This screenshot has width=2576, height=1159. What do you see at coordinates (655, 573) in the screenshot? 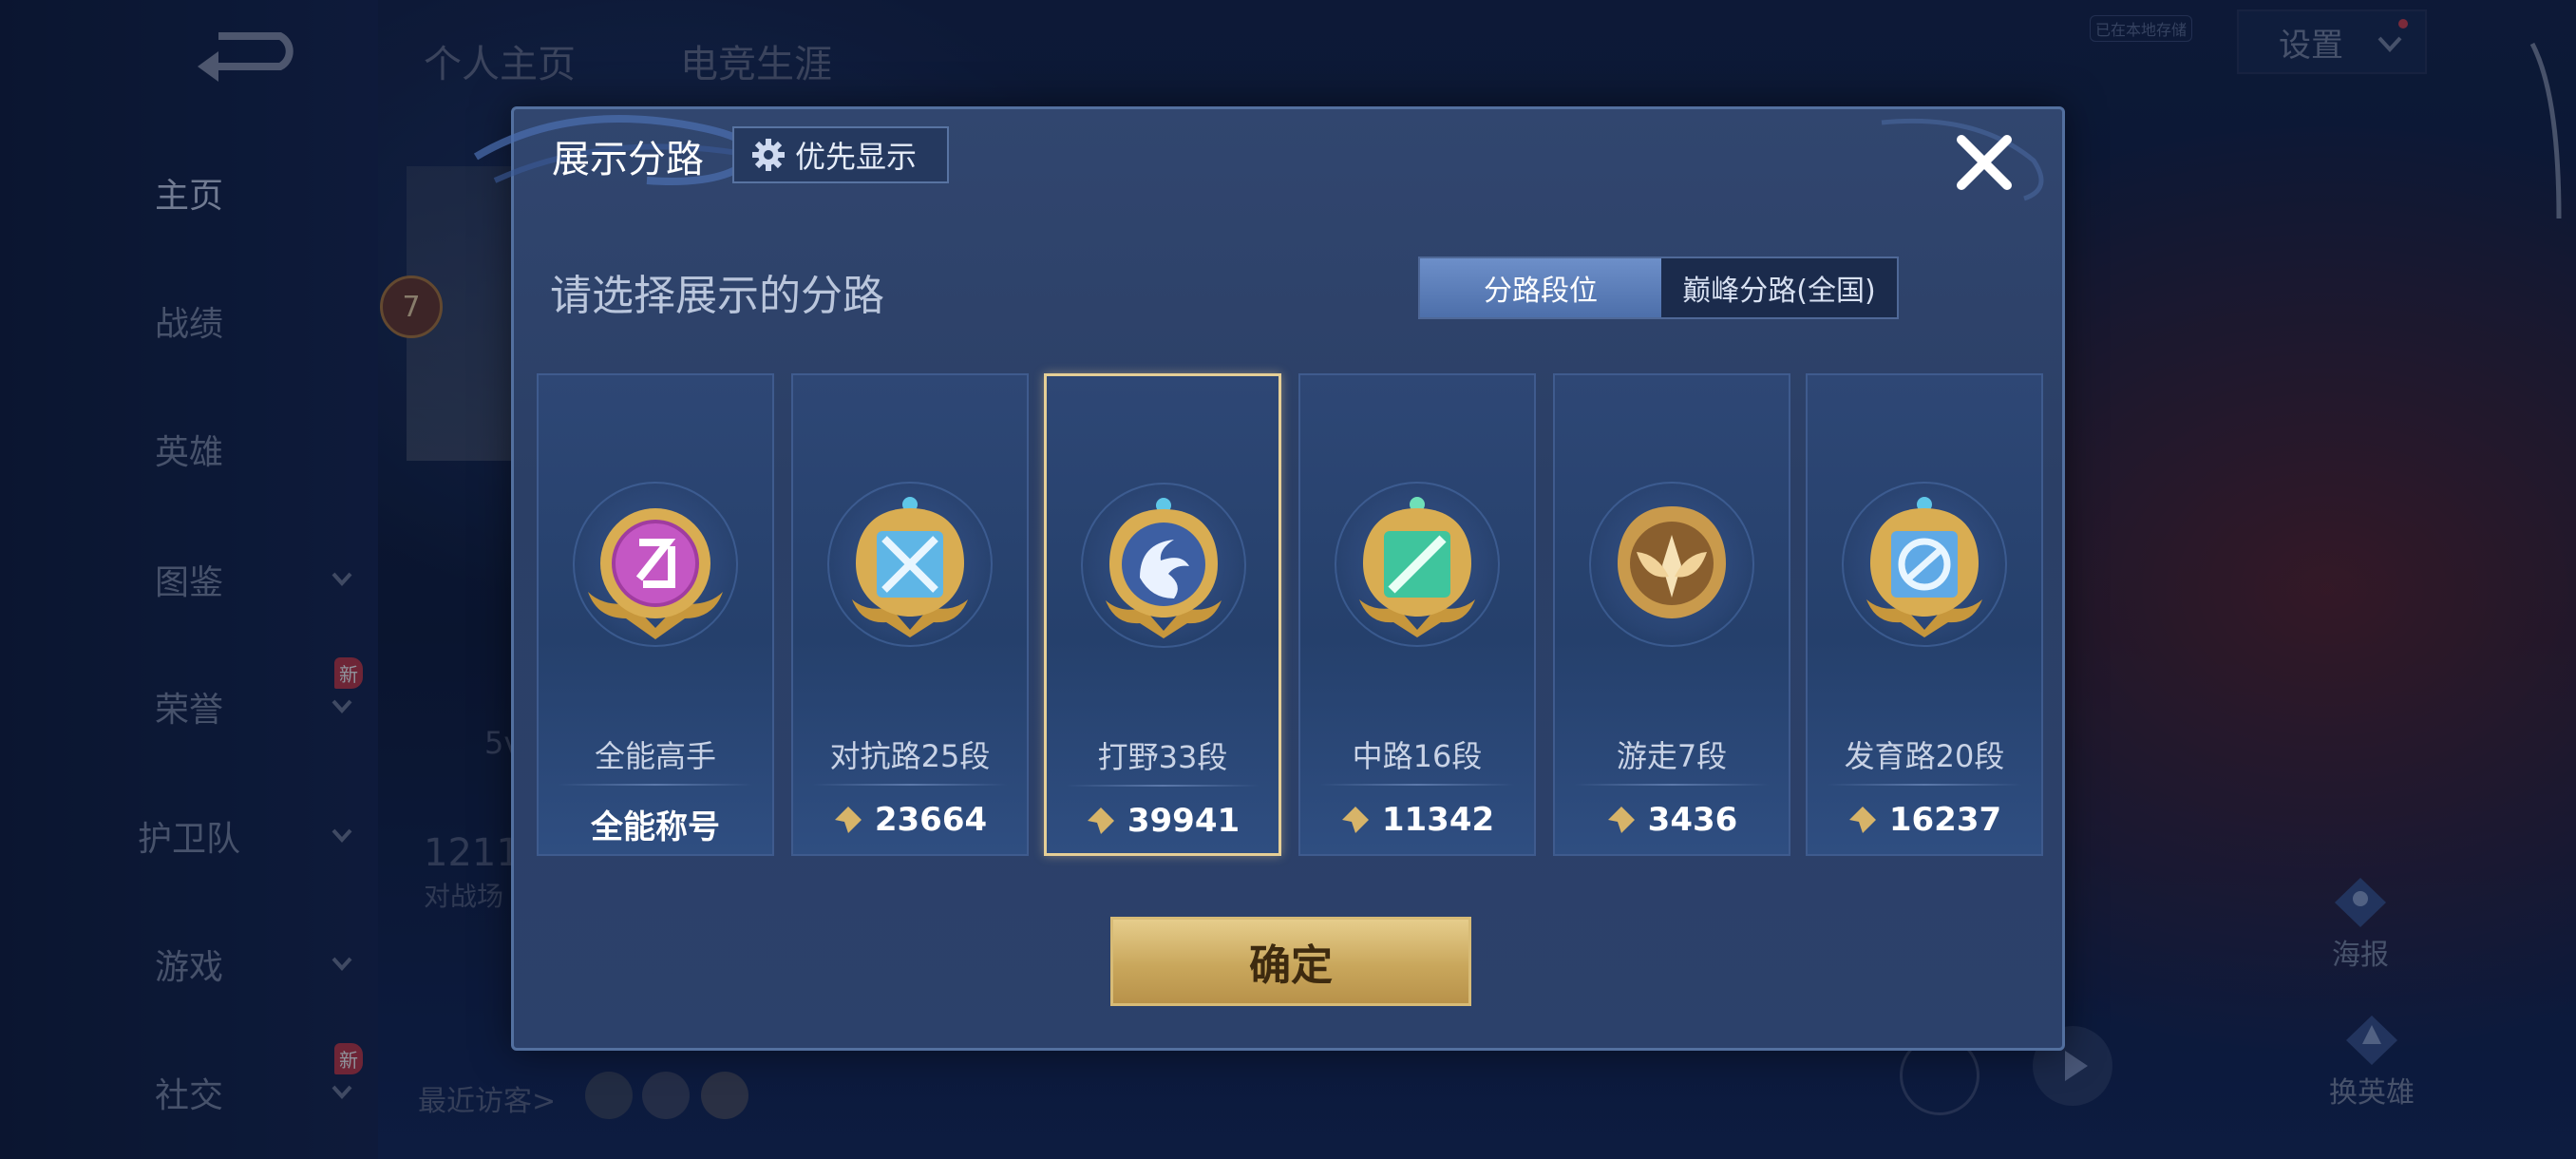
I see `all-round-emblem-icon` at bounding box center [655, 573].